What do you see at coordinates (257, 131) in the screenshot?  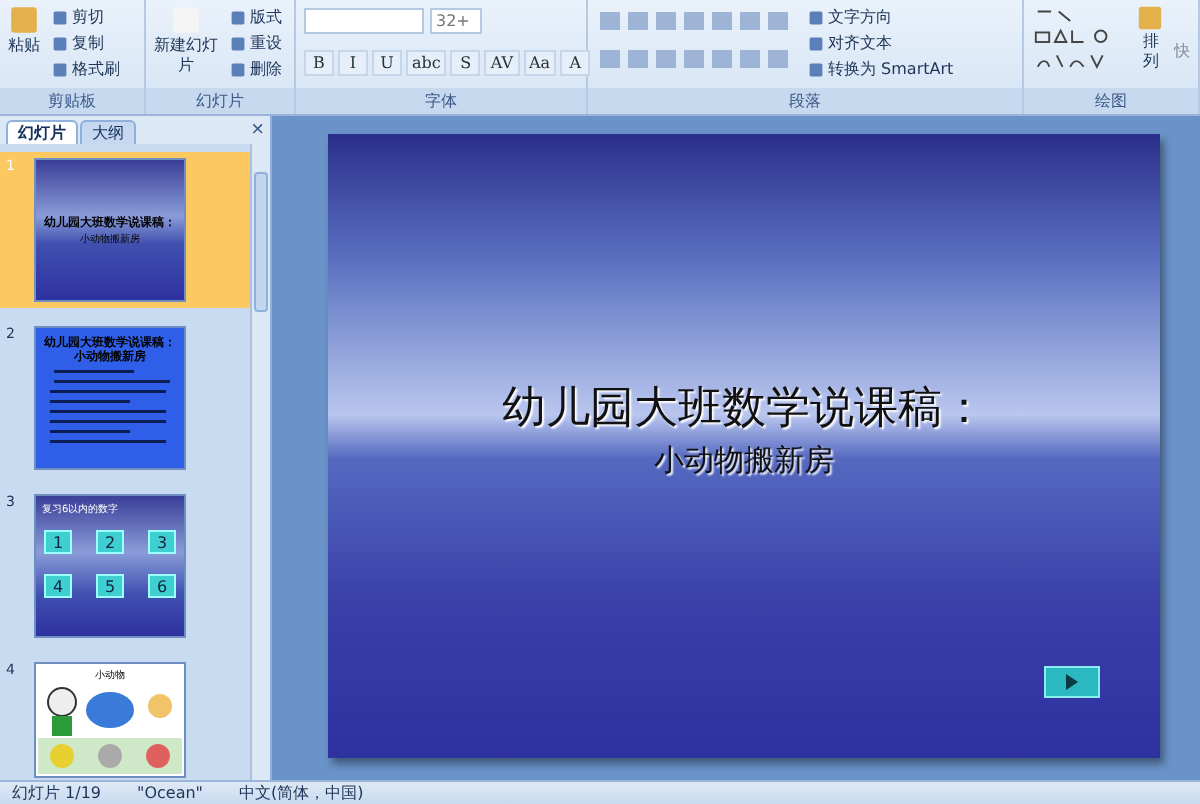 I see `close-button: ×` at bounding box center [257, 131].